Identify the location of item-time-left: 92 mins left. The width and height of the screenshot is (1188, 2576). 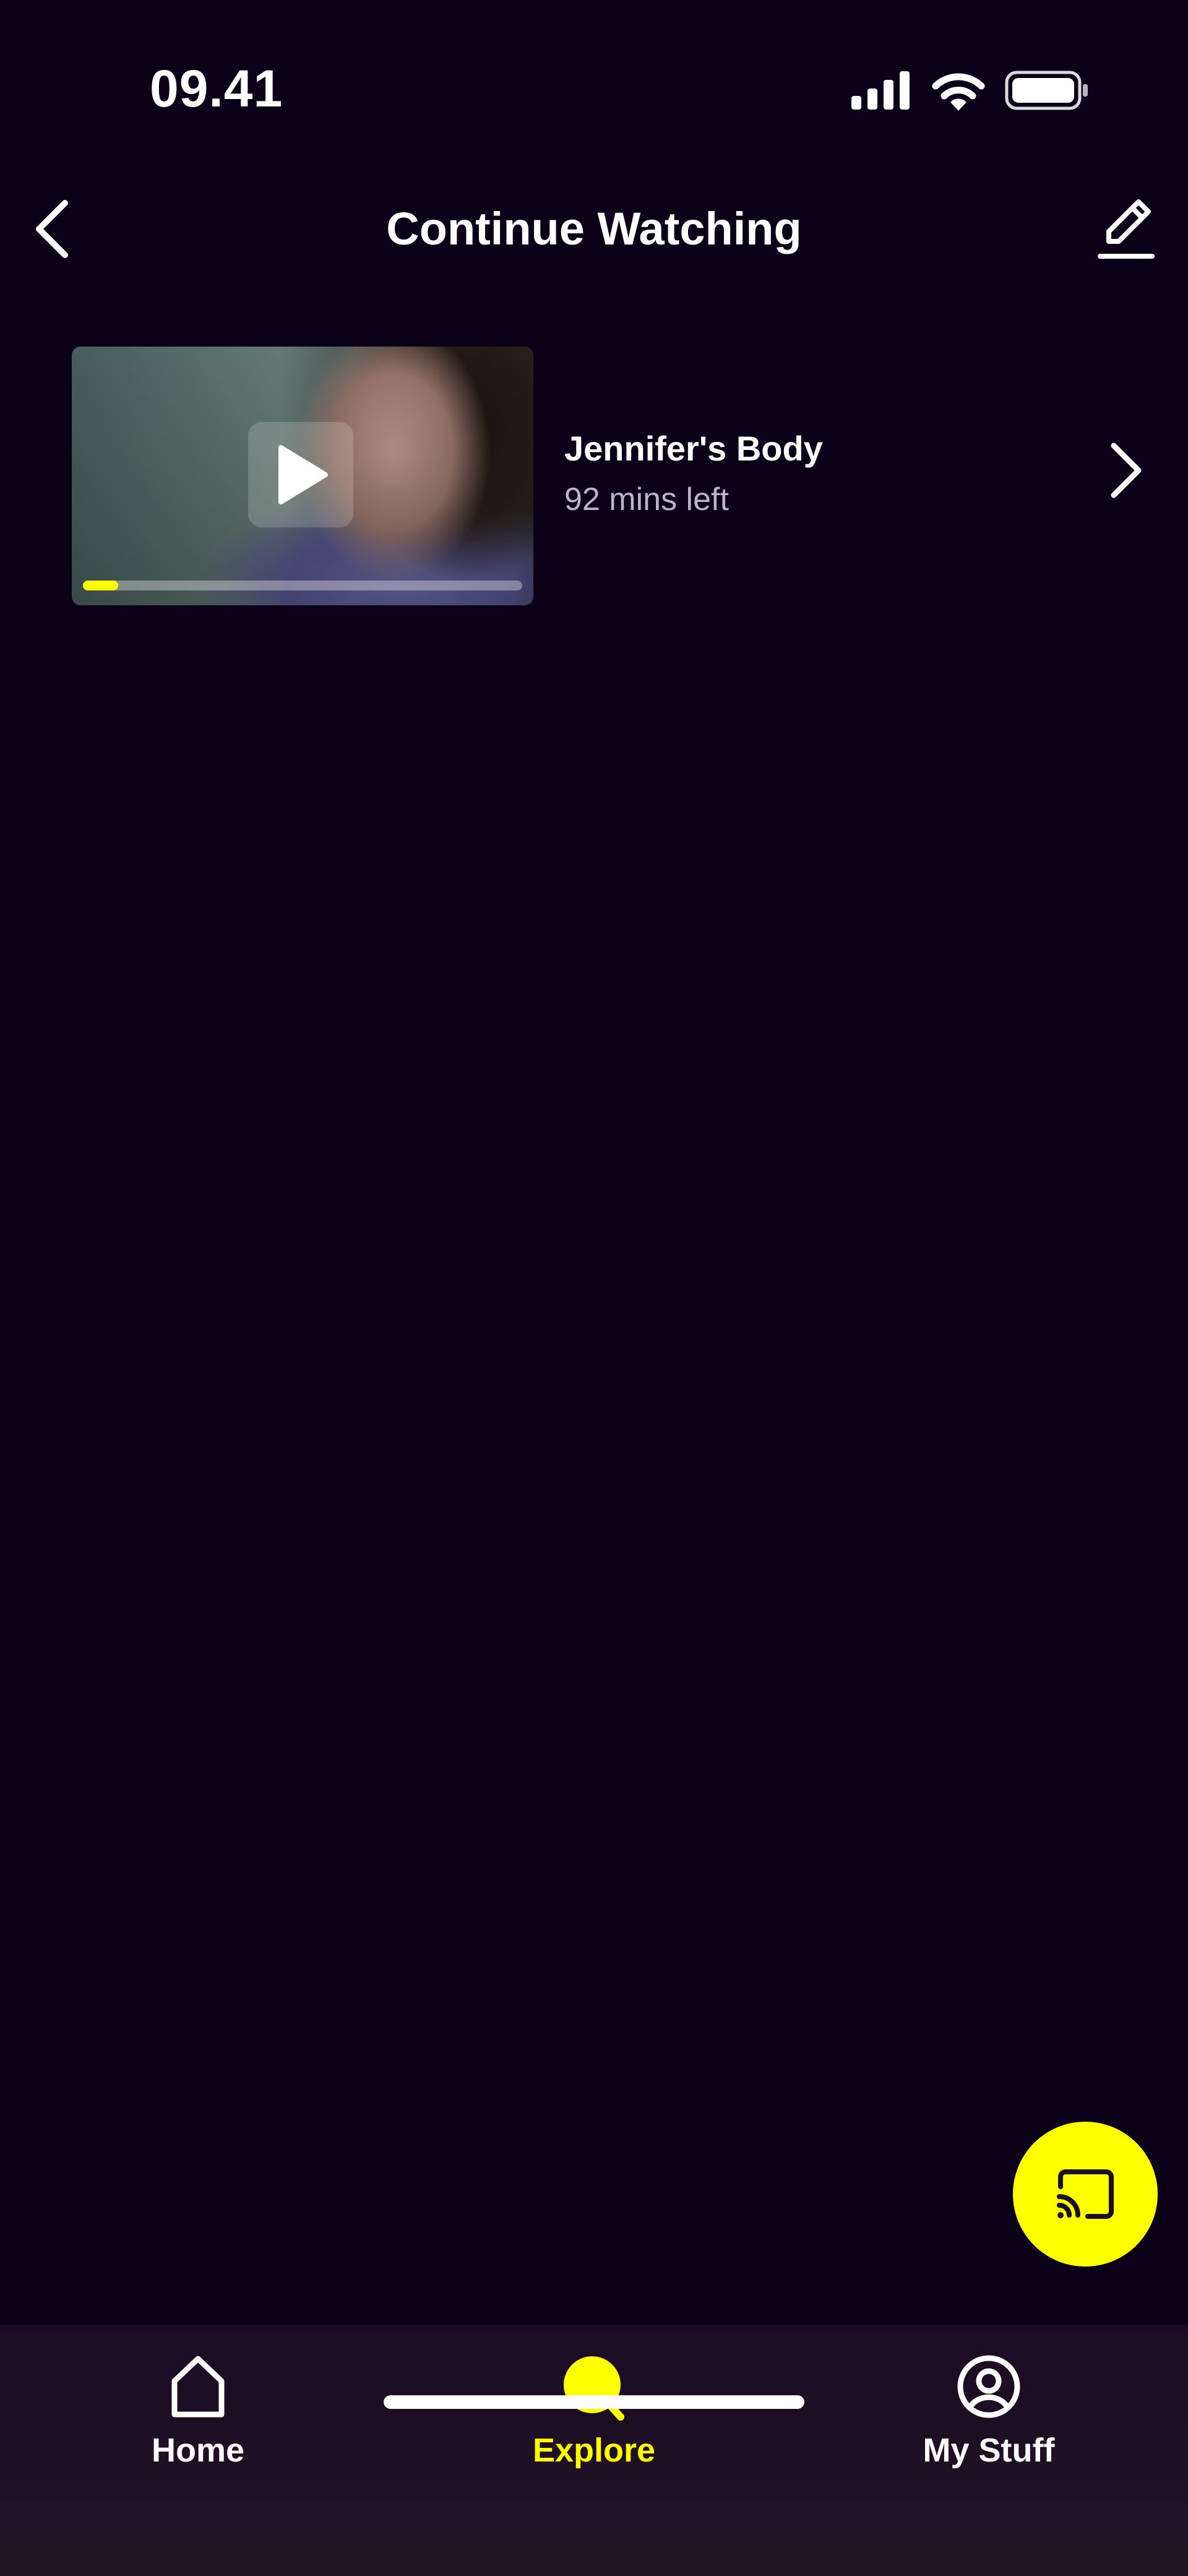
(646, 499).